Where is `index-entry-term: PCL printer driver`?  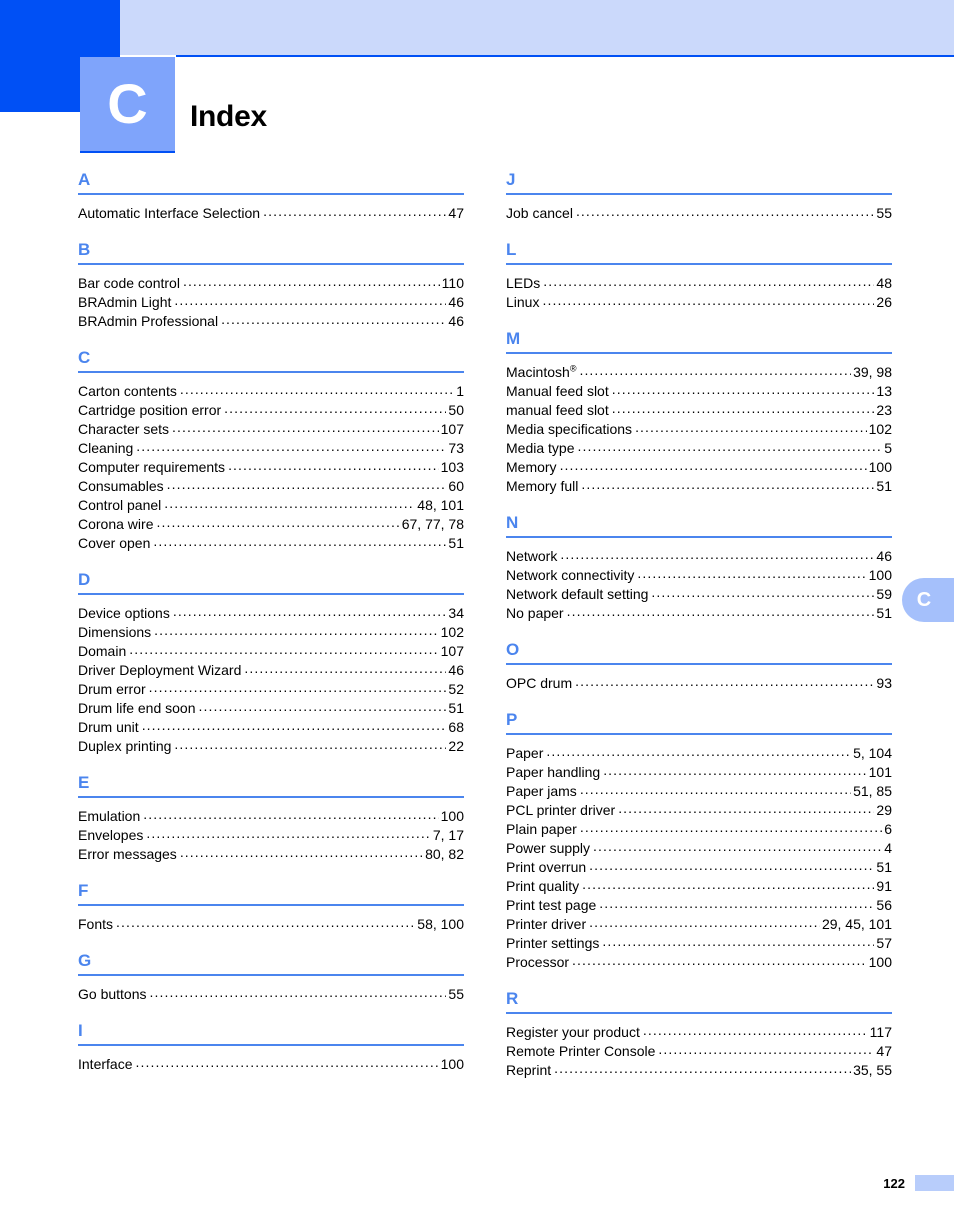 index-entry-term: PCL printer driver is located at coordinates (561, 810).